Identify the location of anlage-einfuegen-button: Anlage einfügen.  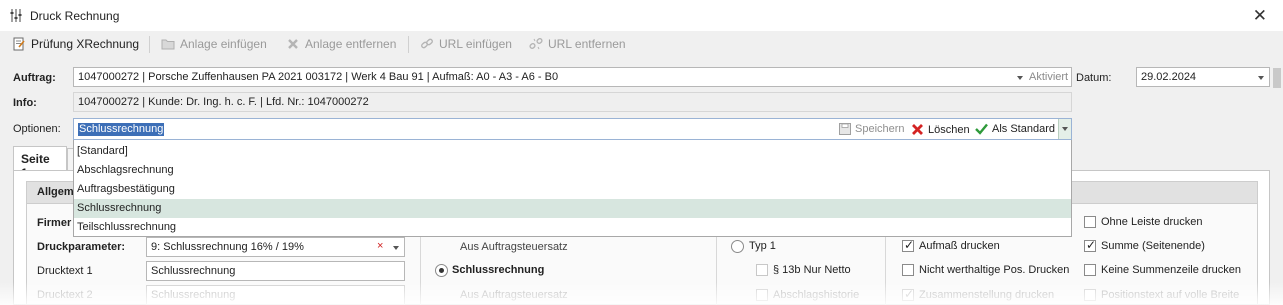
(214, 44).